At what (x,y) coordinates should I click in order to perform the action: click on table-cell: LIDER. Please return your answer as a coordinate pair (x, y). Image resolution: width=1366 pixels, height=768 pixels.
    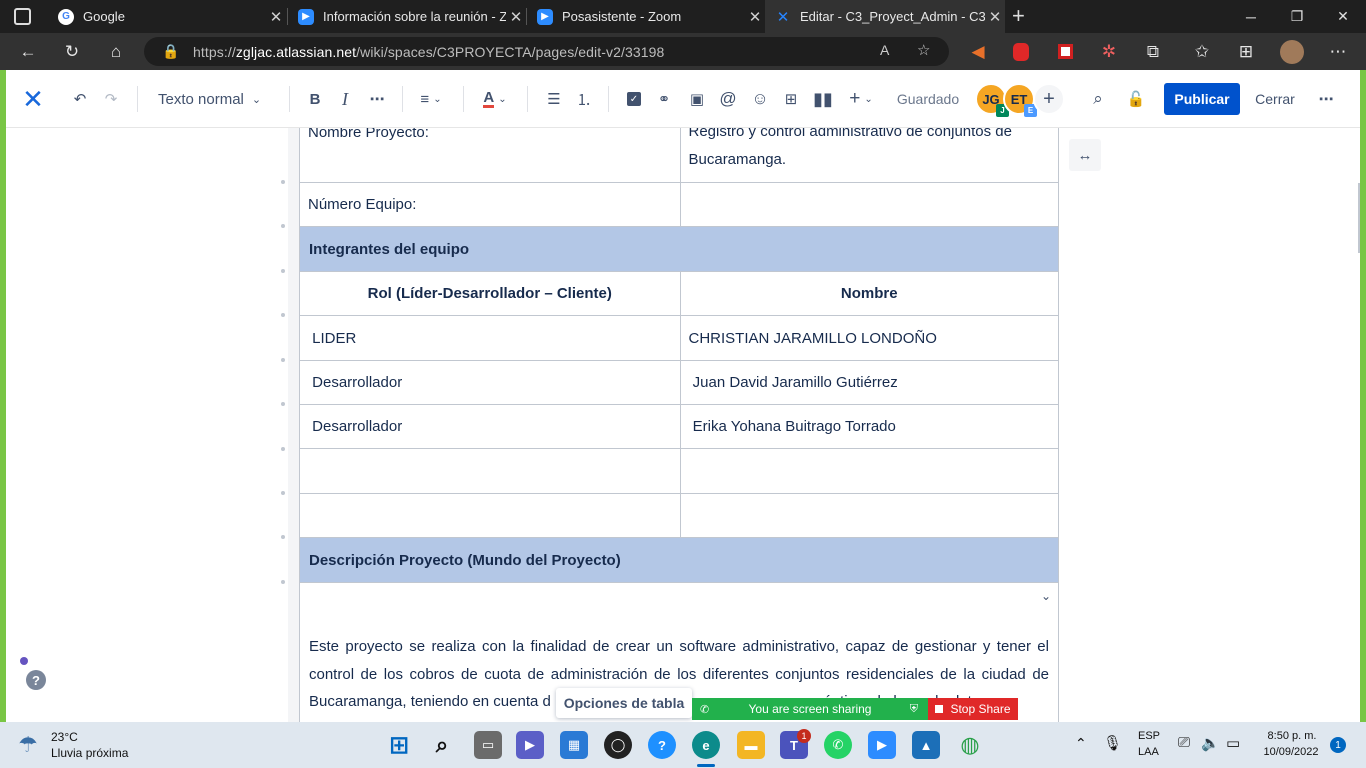
    Looking at the image, I should click on (490, 338).